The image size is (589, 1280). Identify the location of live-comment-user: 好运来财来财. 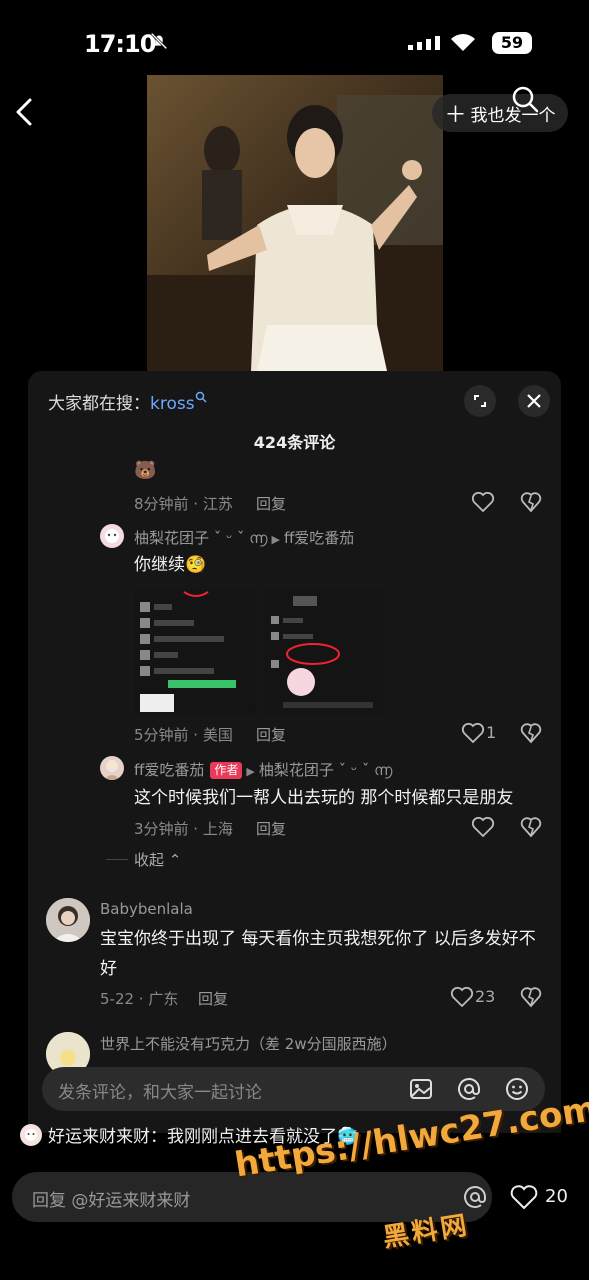
(99, 1134).